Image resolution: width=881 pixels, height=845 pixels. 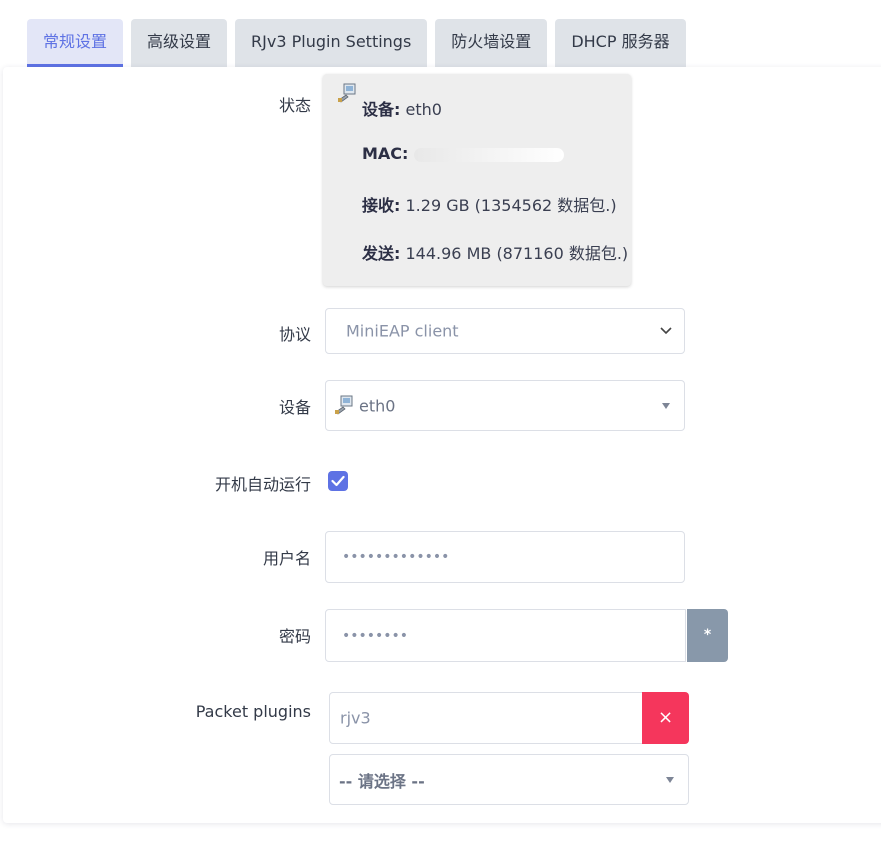 I want to click on username-input-value: •••••••••••••, so click(x=396, y=557).